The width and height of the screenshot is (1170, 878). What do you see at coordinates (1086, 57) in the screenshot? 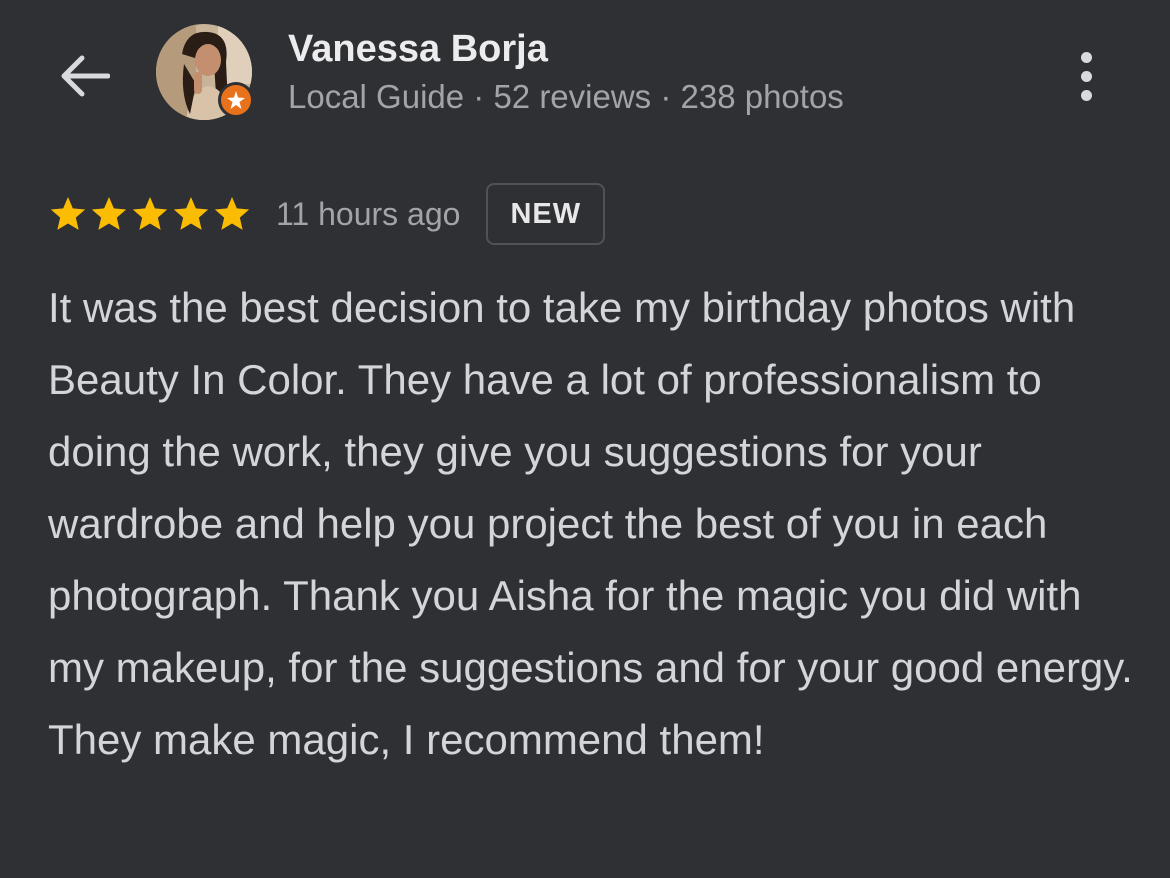
I see `more-vertical-icon` at bounding box center [1086, 57].